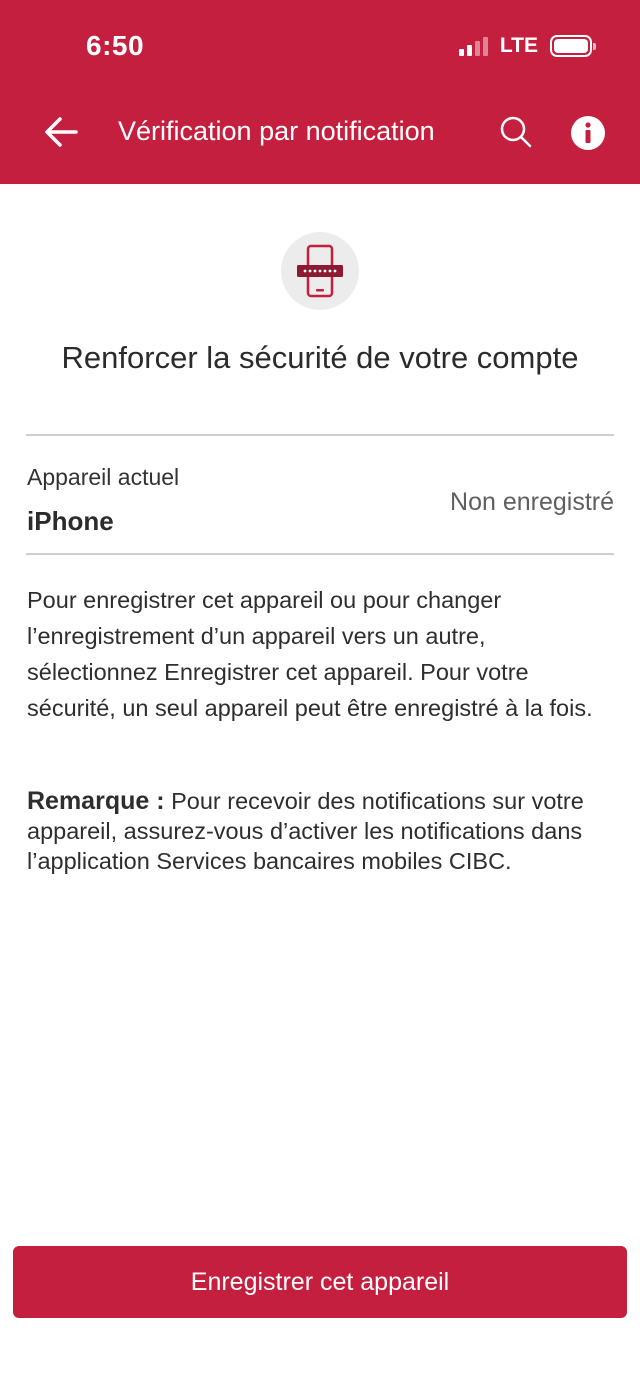  I want to click on device-name: iPhone, so click(70, 521).